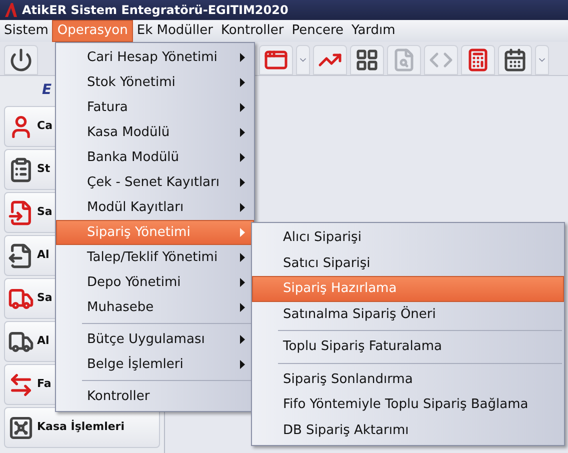 This screenshot has width=568, height=453. I want to click on menu-item: DB Sipariş Aktarımı, so click(408, 430).